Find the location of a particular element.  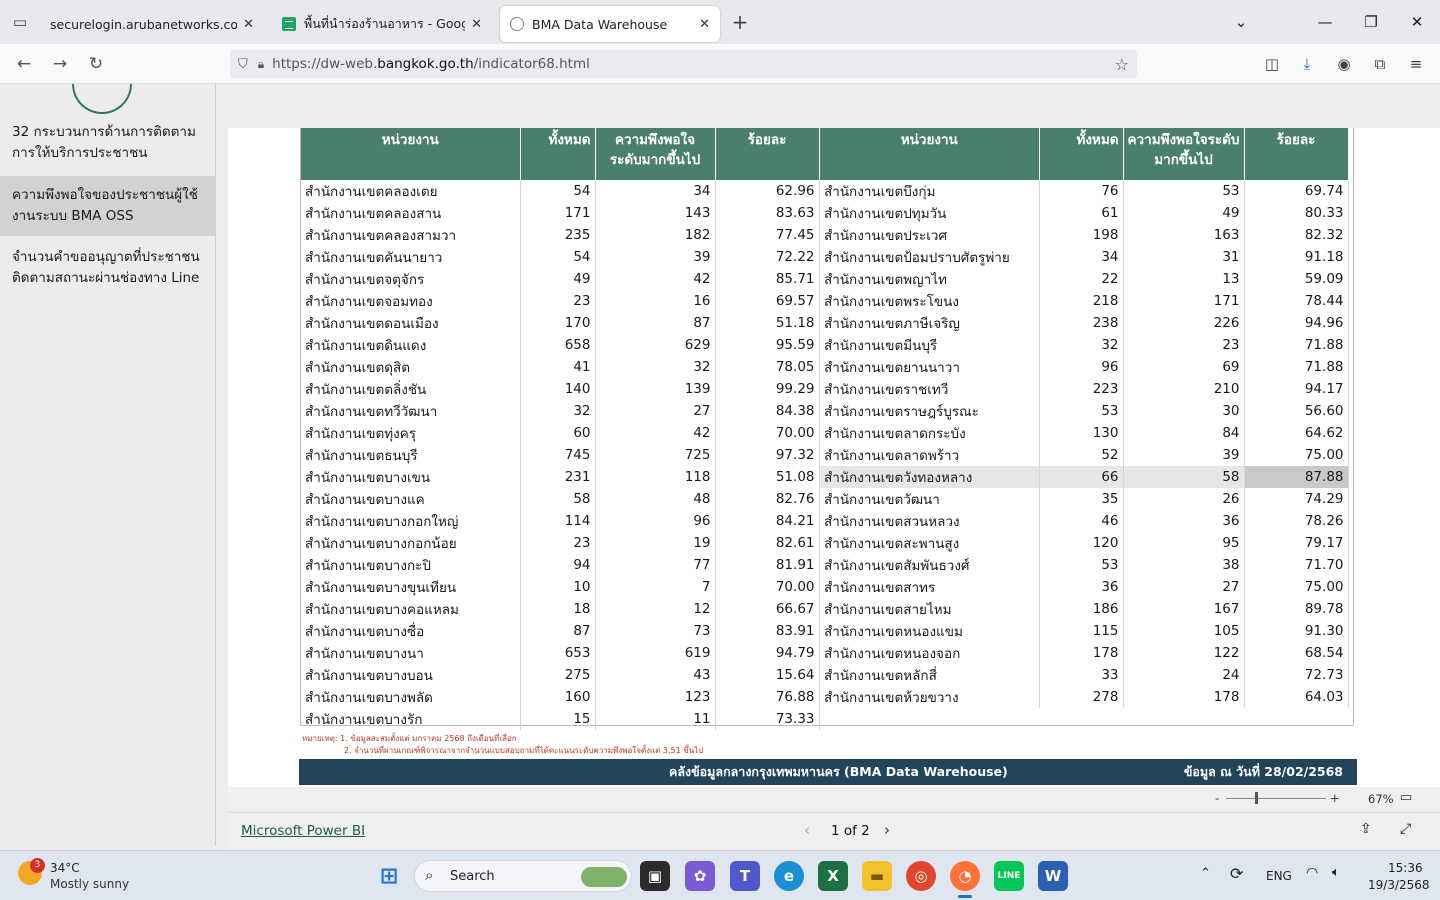

fit-to-page-icon: ▭ is located at coordinates (1406, 797).